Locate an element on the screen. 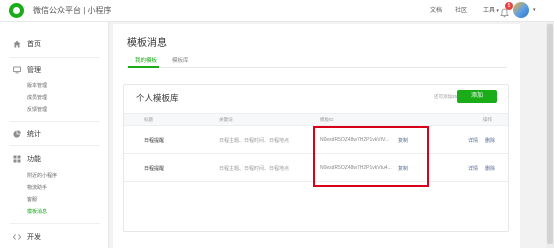  wechat-logo-icon is located at coordinates (16, 10).